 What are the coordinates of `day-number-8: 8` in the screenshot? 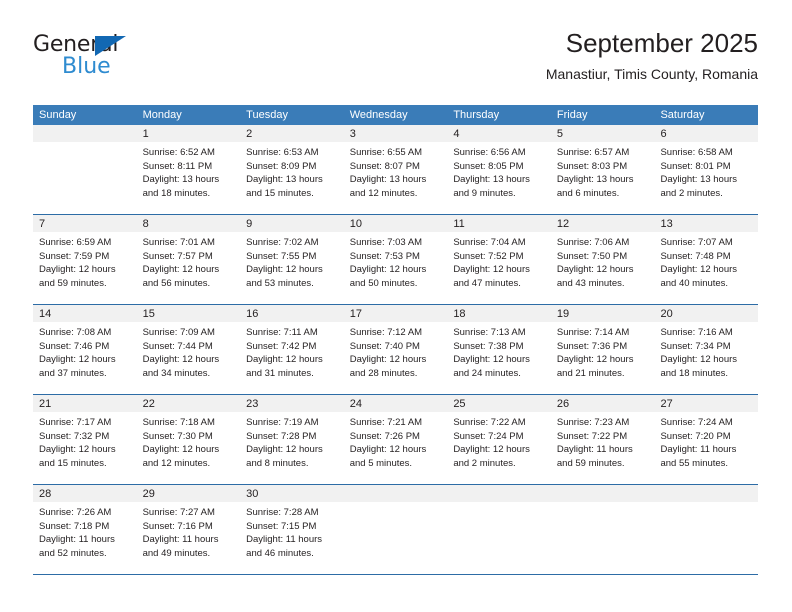 It's located at (189, 223).